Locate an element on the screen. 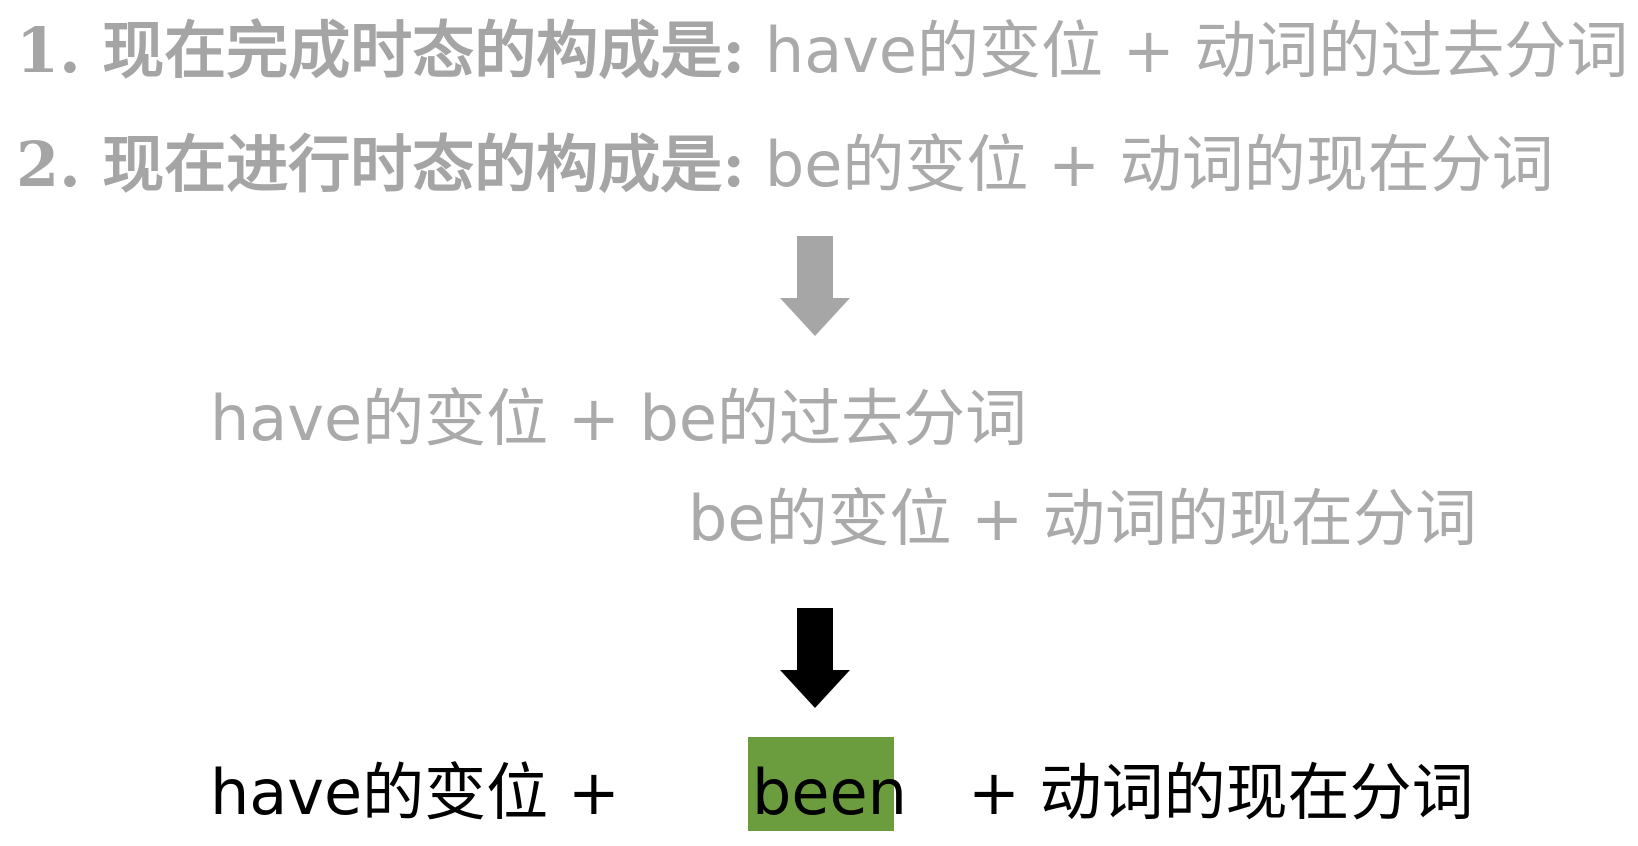 This screenshot has width=1638, height=846. rule-label: 1. 现在完成时态的构成是: is located at coordinates (381, 50).